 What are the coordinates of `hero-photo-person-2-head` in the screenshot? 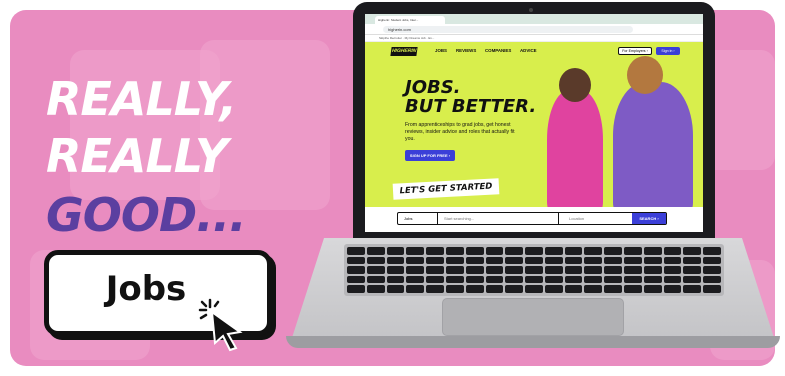 It's located at (645, 75).